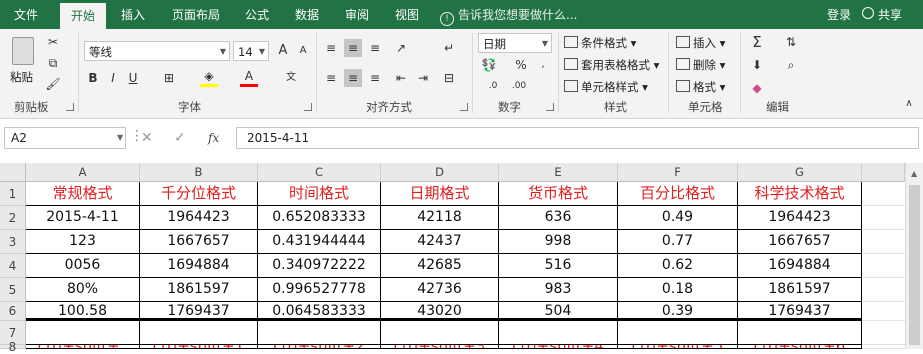 The image size is (923, 354). Describe the element at coordinates (883, 290) in the screenshot. I see `cell-h5` at that location.